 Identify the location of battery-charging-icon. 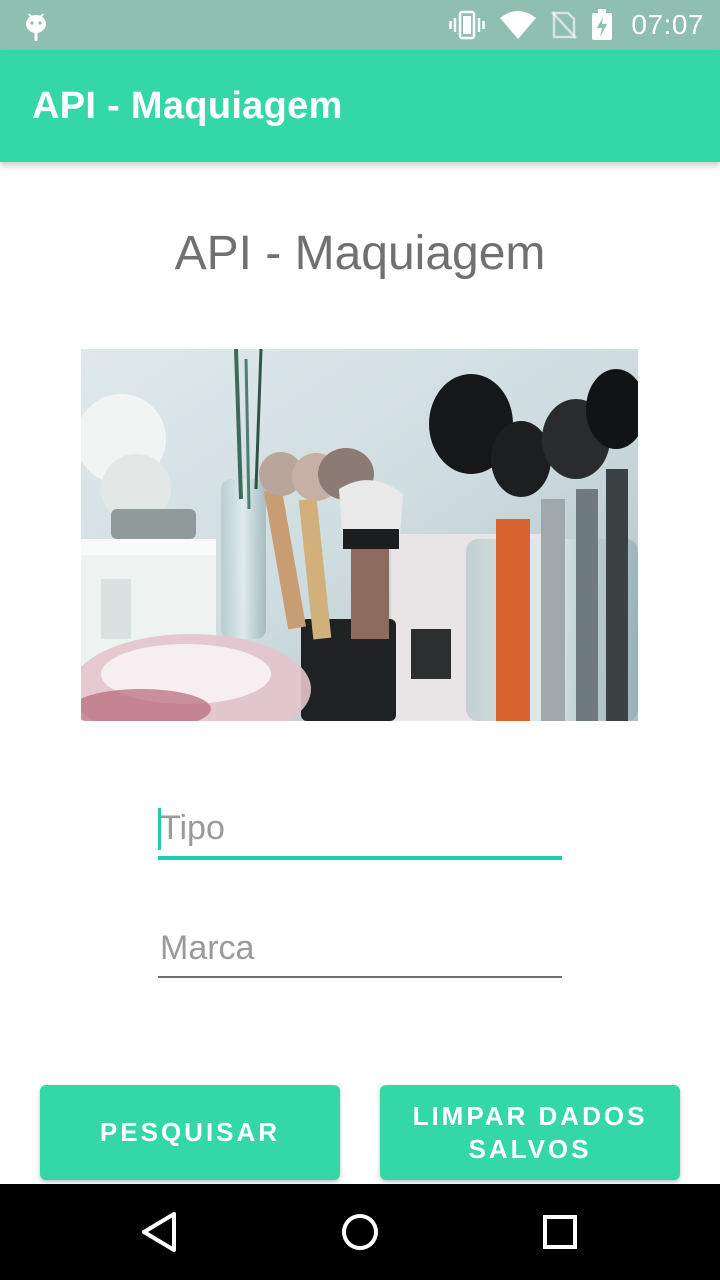
(602, 24).